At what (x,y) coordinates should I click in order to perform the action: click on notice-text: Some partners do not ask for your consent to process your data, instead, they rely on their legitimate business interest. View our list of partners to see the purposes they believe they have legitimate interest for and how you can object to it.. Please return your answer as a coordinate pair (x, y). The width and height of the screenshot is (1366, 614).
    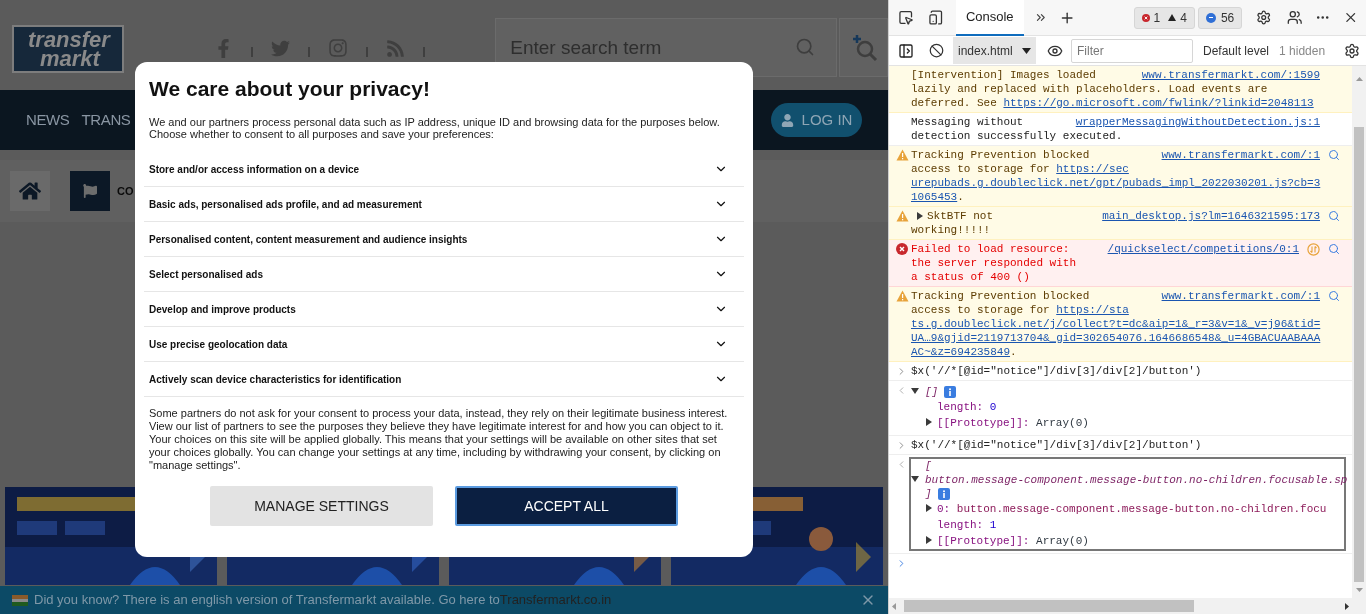
    Looking at the image, I should click on (439, 420).